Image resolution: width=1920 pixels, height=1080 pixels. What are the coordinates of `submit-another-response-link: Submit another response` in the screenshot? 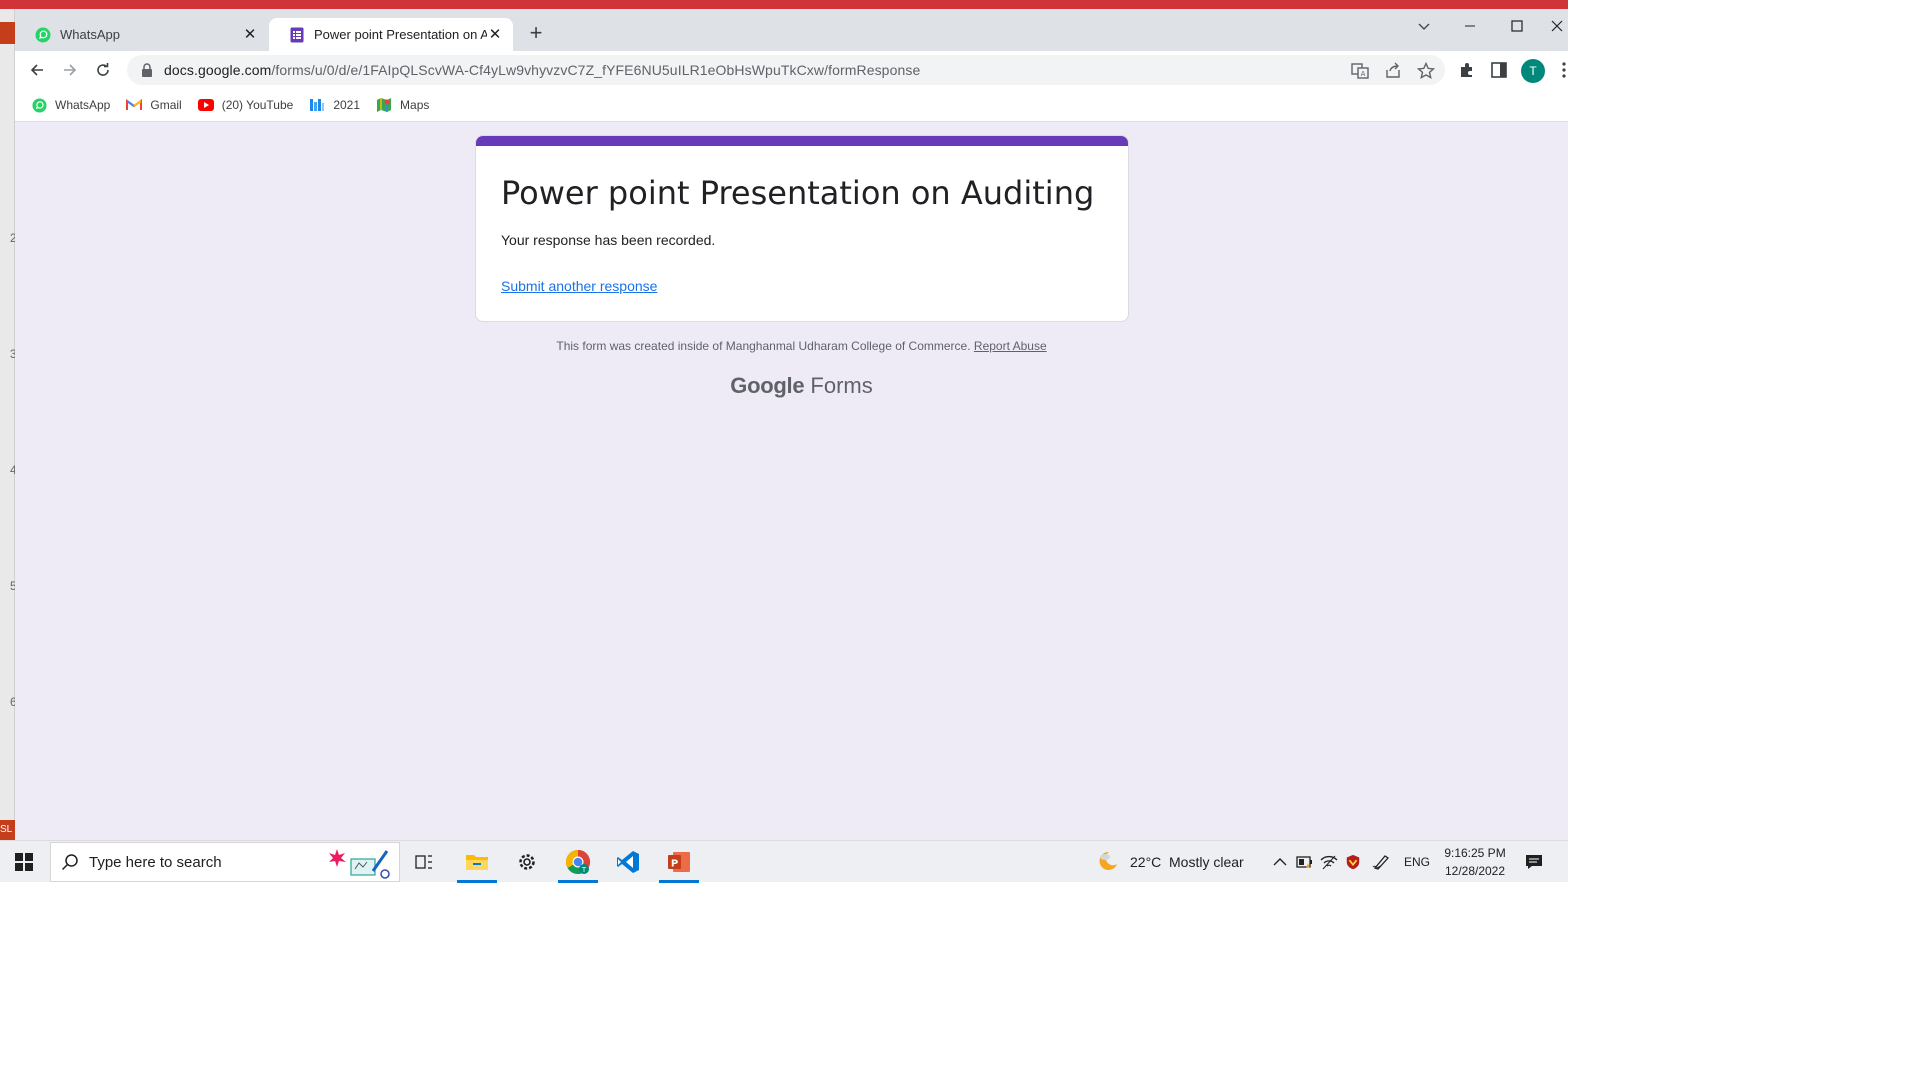 It's located at (579, 286).